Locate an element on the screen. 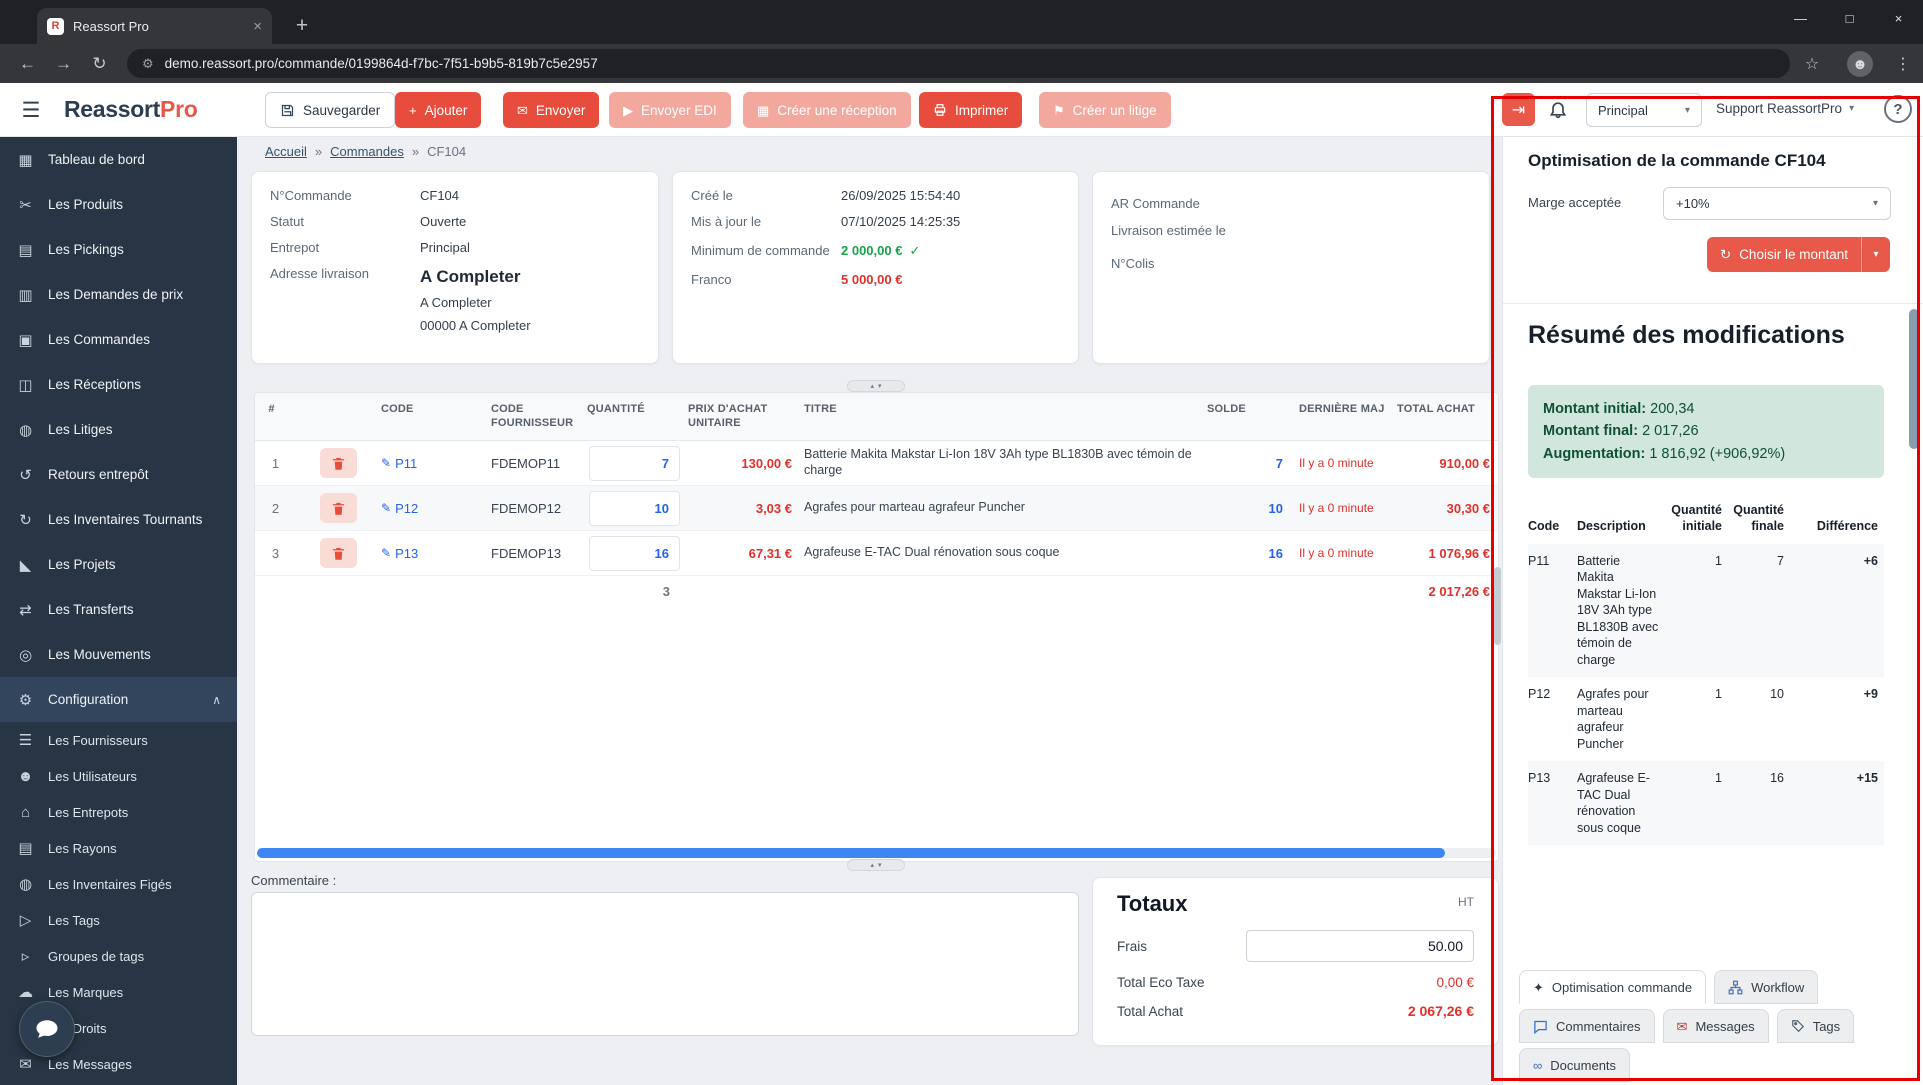 The height and width of the screenshot is (1085, 1923). main-scrollbar-thumb is located at coordinates (1497, 606).